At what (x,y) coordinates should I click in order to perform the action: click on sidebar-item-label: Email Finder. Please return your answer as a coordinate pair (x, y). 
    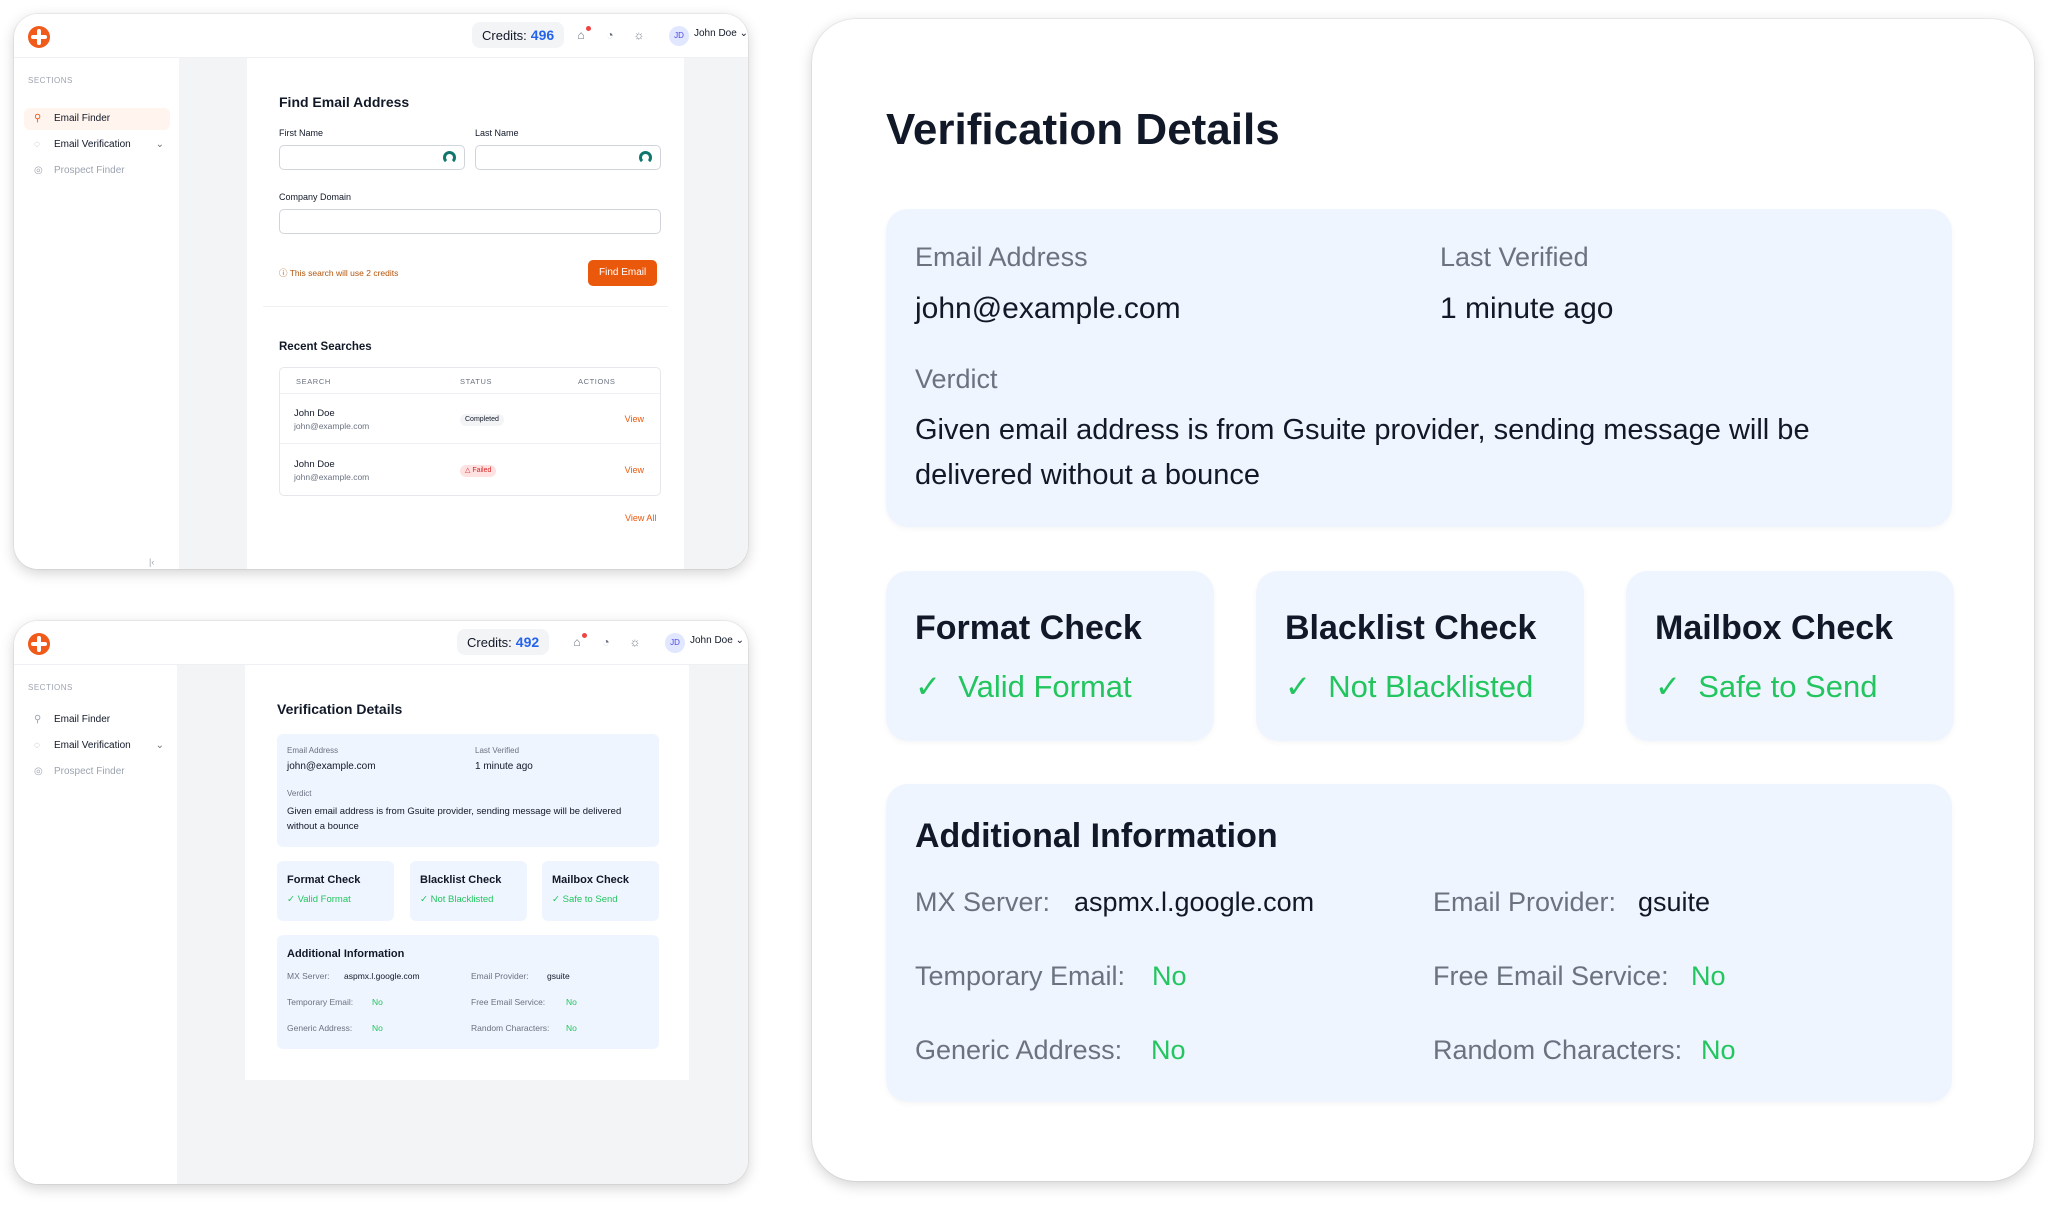
    Looking at the image, I should click on (82, 719).